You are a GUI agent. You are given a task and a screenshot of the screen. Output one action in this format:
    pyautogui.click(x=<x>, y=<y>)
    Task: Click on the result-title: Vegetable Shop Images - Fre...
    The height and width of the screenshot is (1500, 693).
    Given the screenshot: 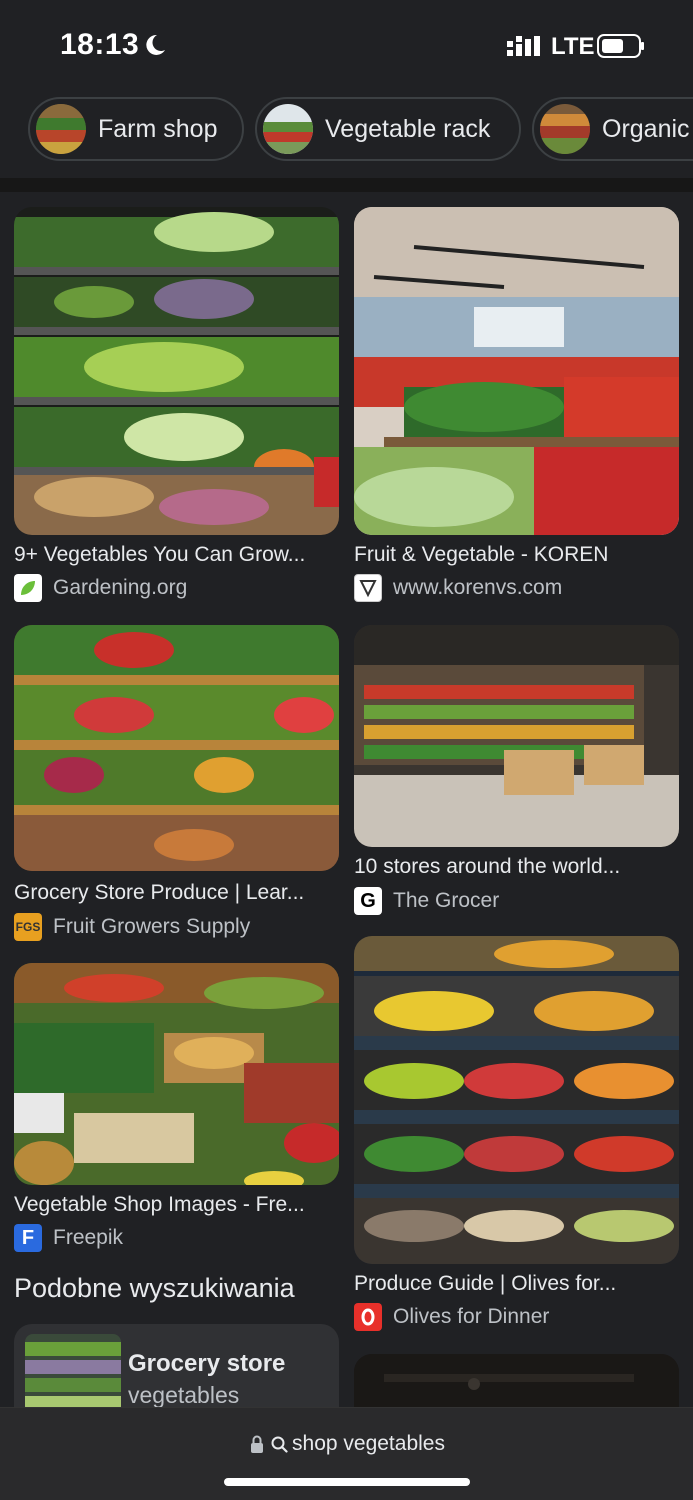 What is the action you would take?
    pyautogui.click(x=176, y=1205)
    